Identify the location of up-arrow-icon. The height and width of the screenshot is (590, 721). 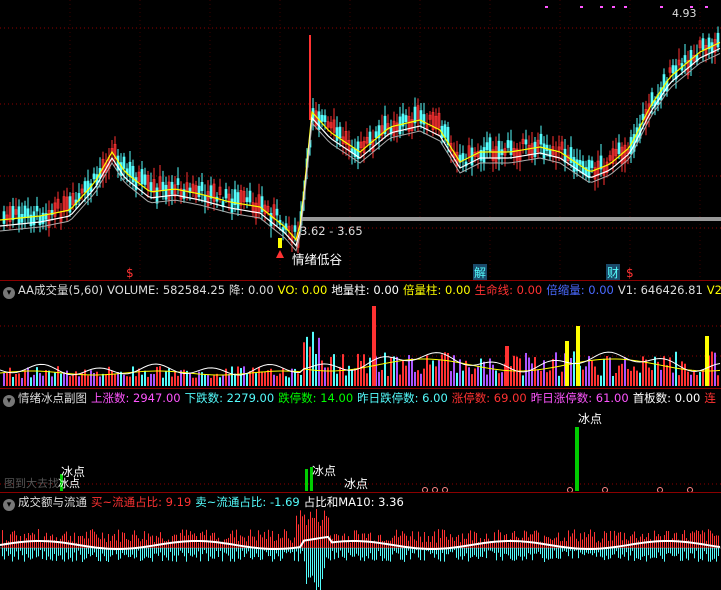
(280, 254).